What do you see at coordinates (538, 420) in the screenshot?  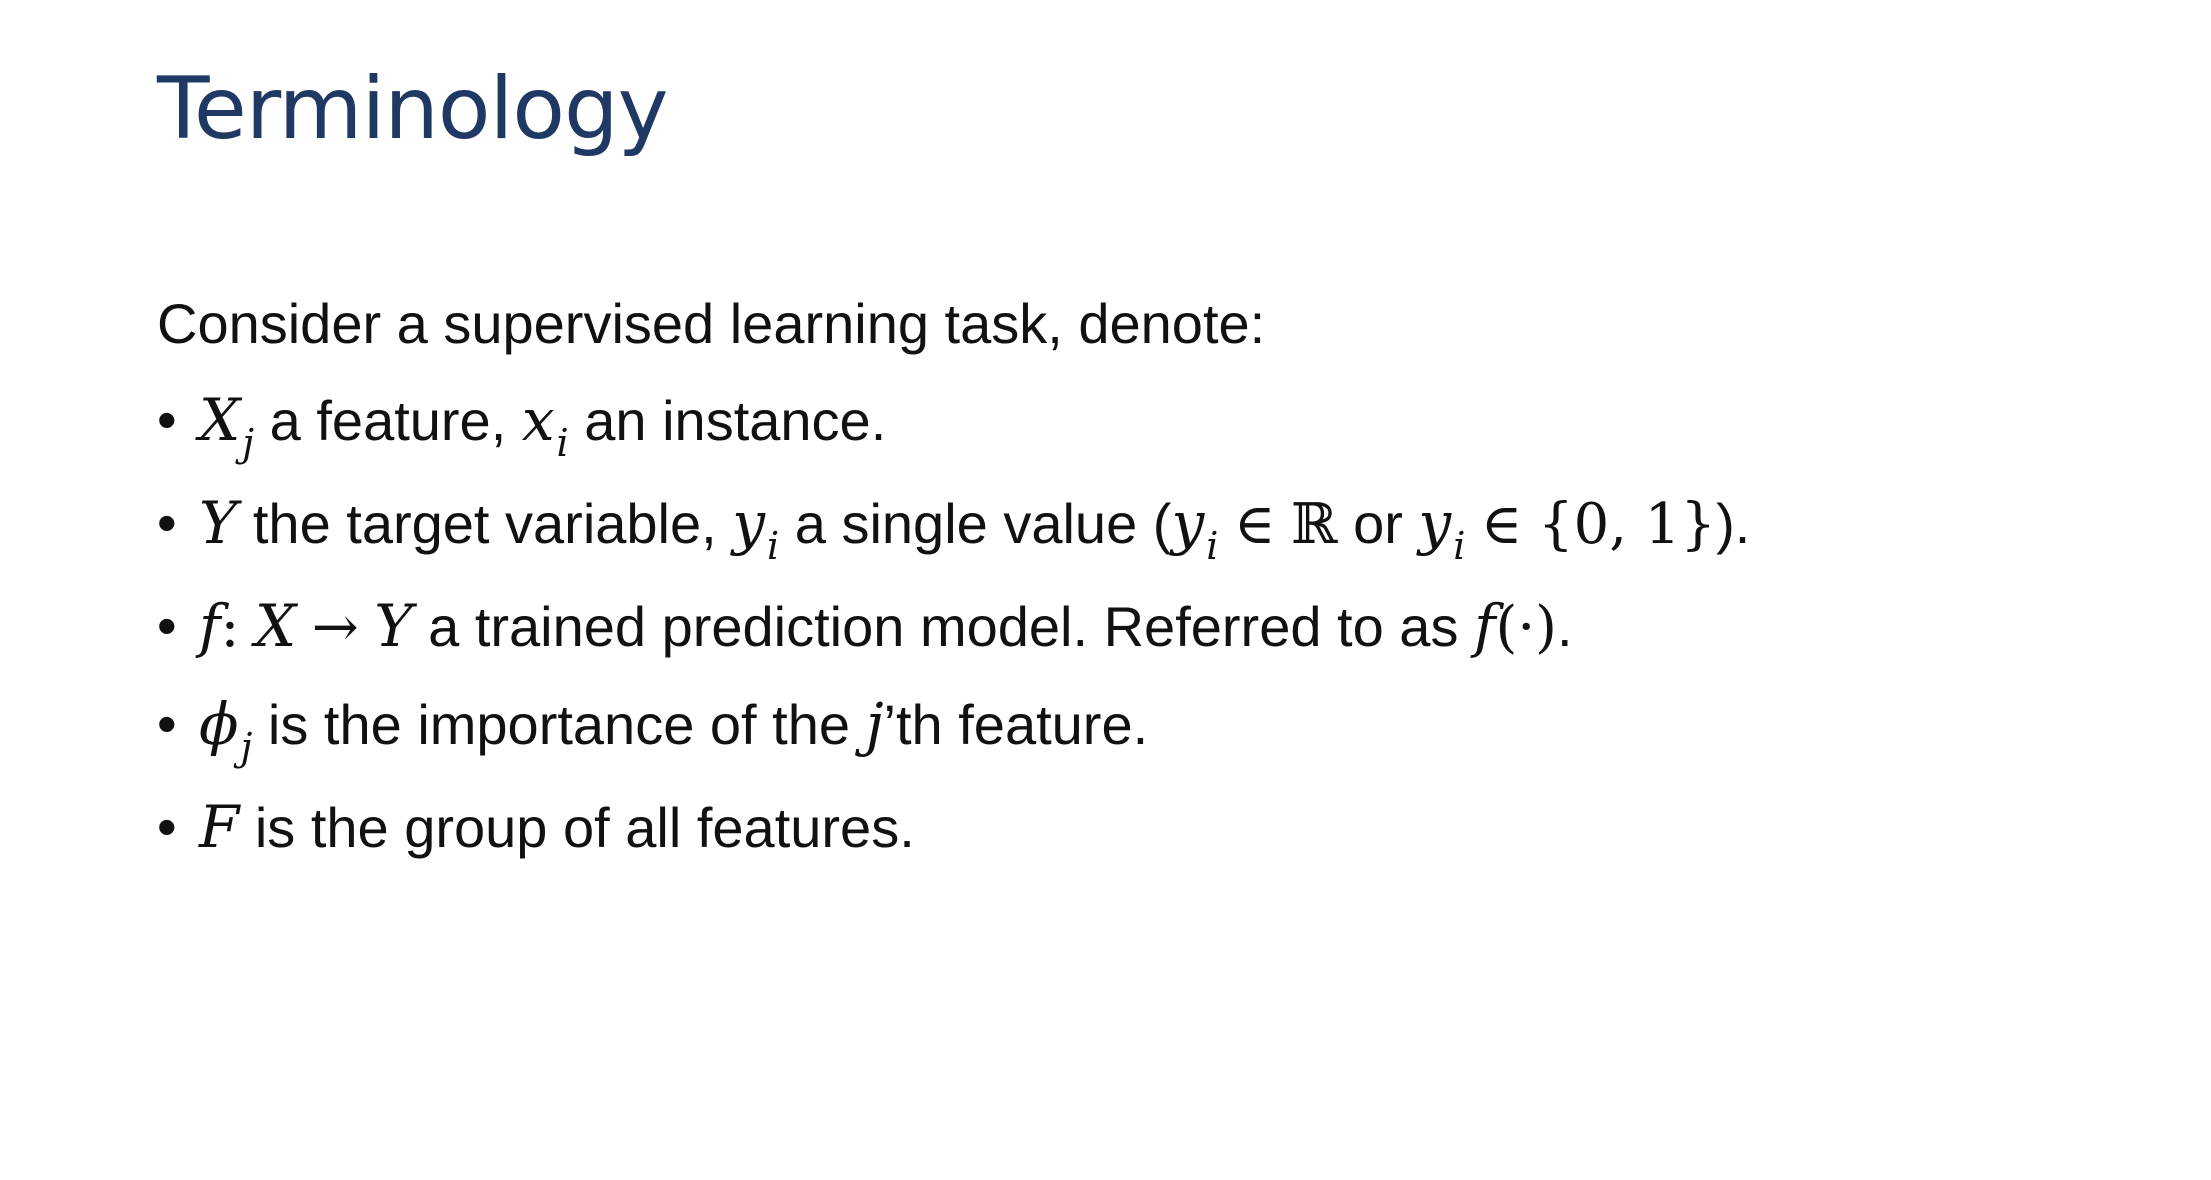 I see `math-x: x` at bounding box center [538, 420].